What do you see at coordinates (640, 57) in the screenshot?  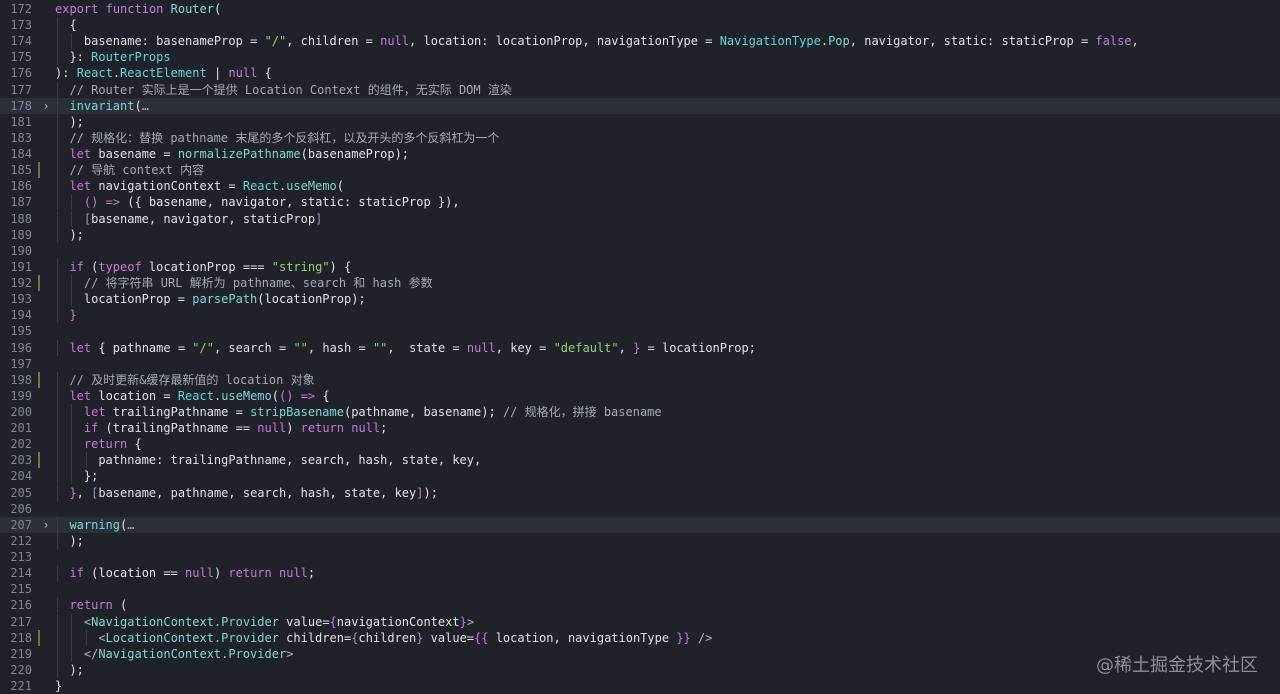 I see `code-line: 175}: RouterProps` at bounding box center [640, 57].